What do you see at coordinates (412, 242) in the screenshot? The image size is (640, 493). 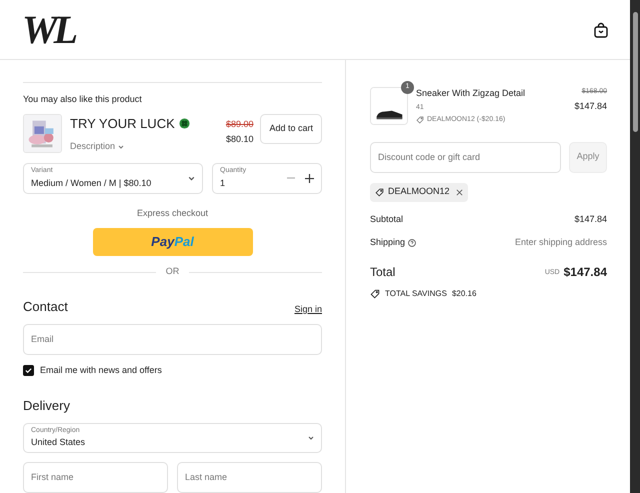 I see `help-icon` at bounding box center [412, 242].